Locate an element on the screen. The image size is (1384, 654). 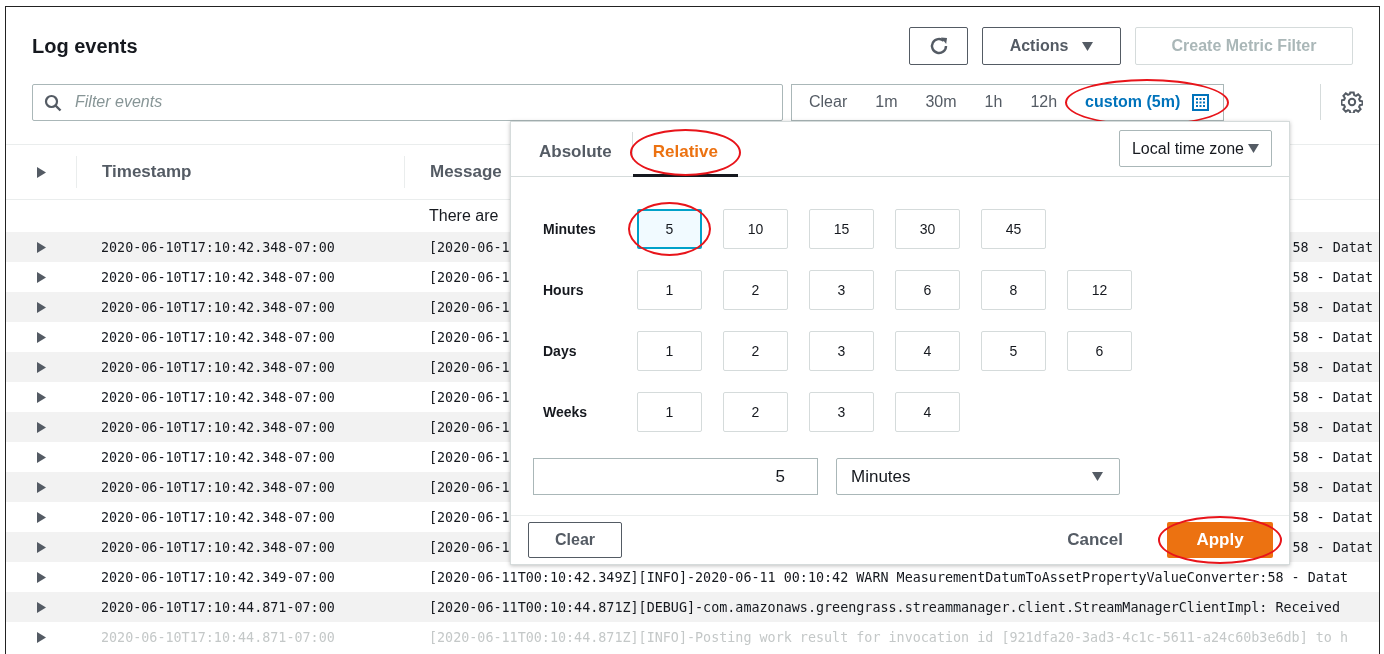
unit-dropdown: Minutes is located at coordinates (978, 476).